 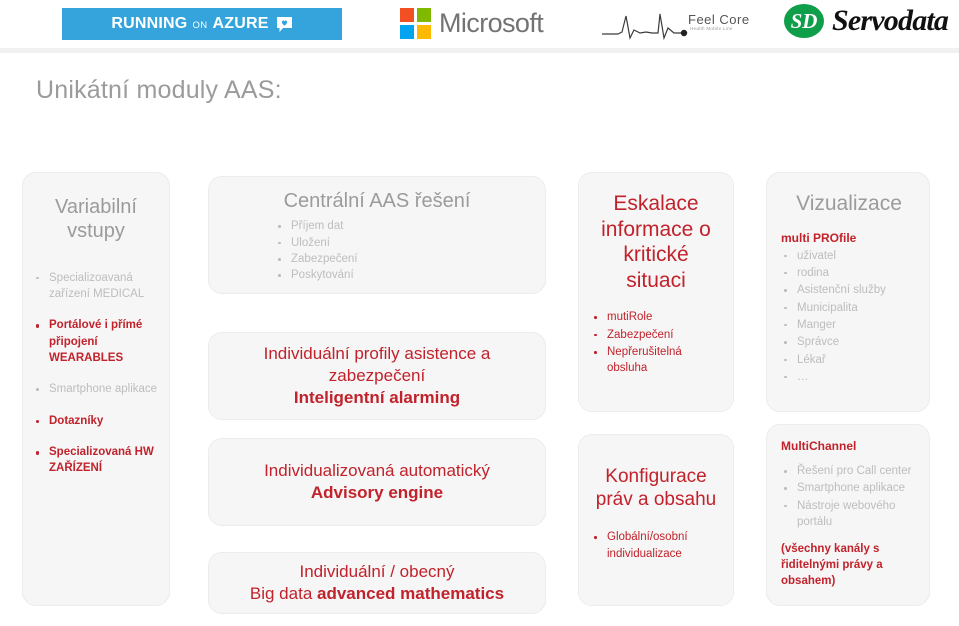 I want to click on feelcore-logo: Feel Core Health Mobile Line, so click(x=682, y=26).